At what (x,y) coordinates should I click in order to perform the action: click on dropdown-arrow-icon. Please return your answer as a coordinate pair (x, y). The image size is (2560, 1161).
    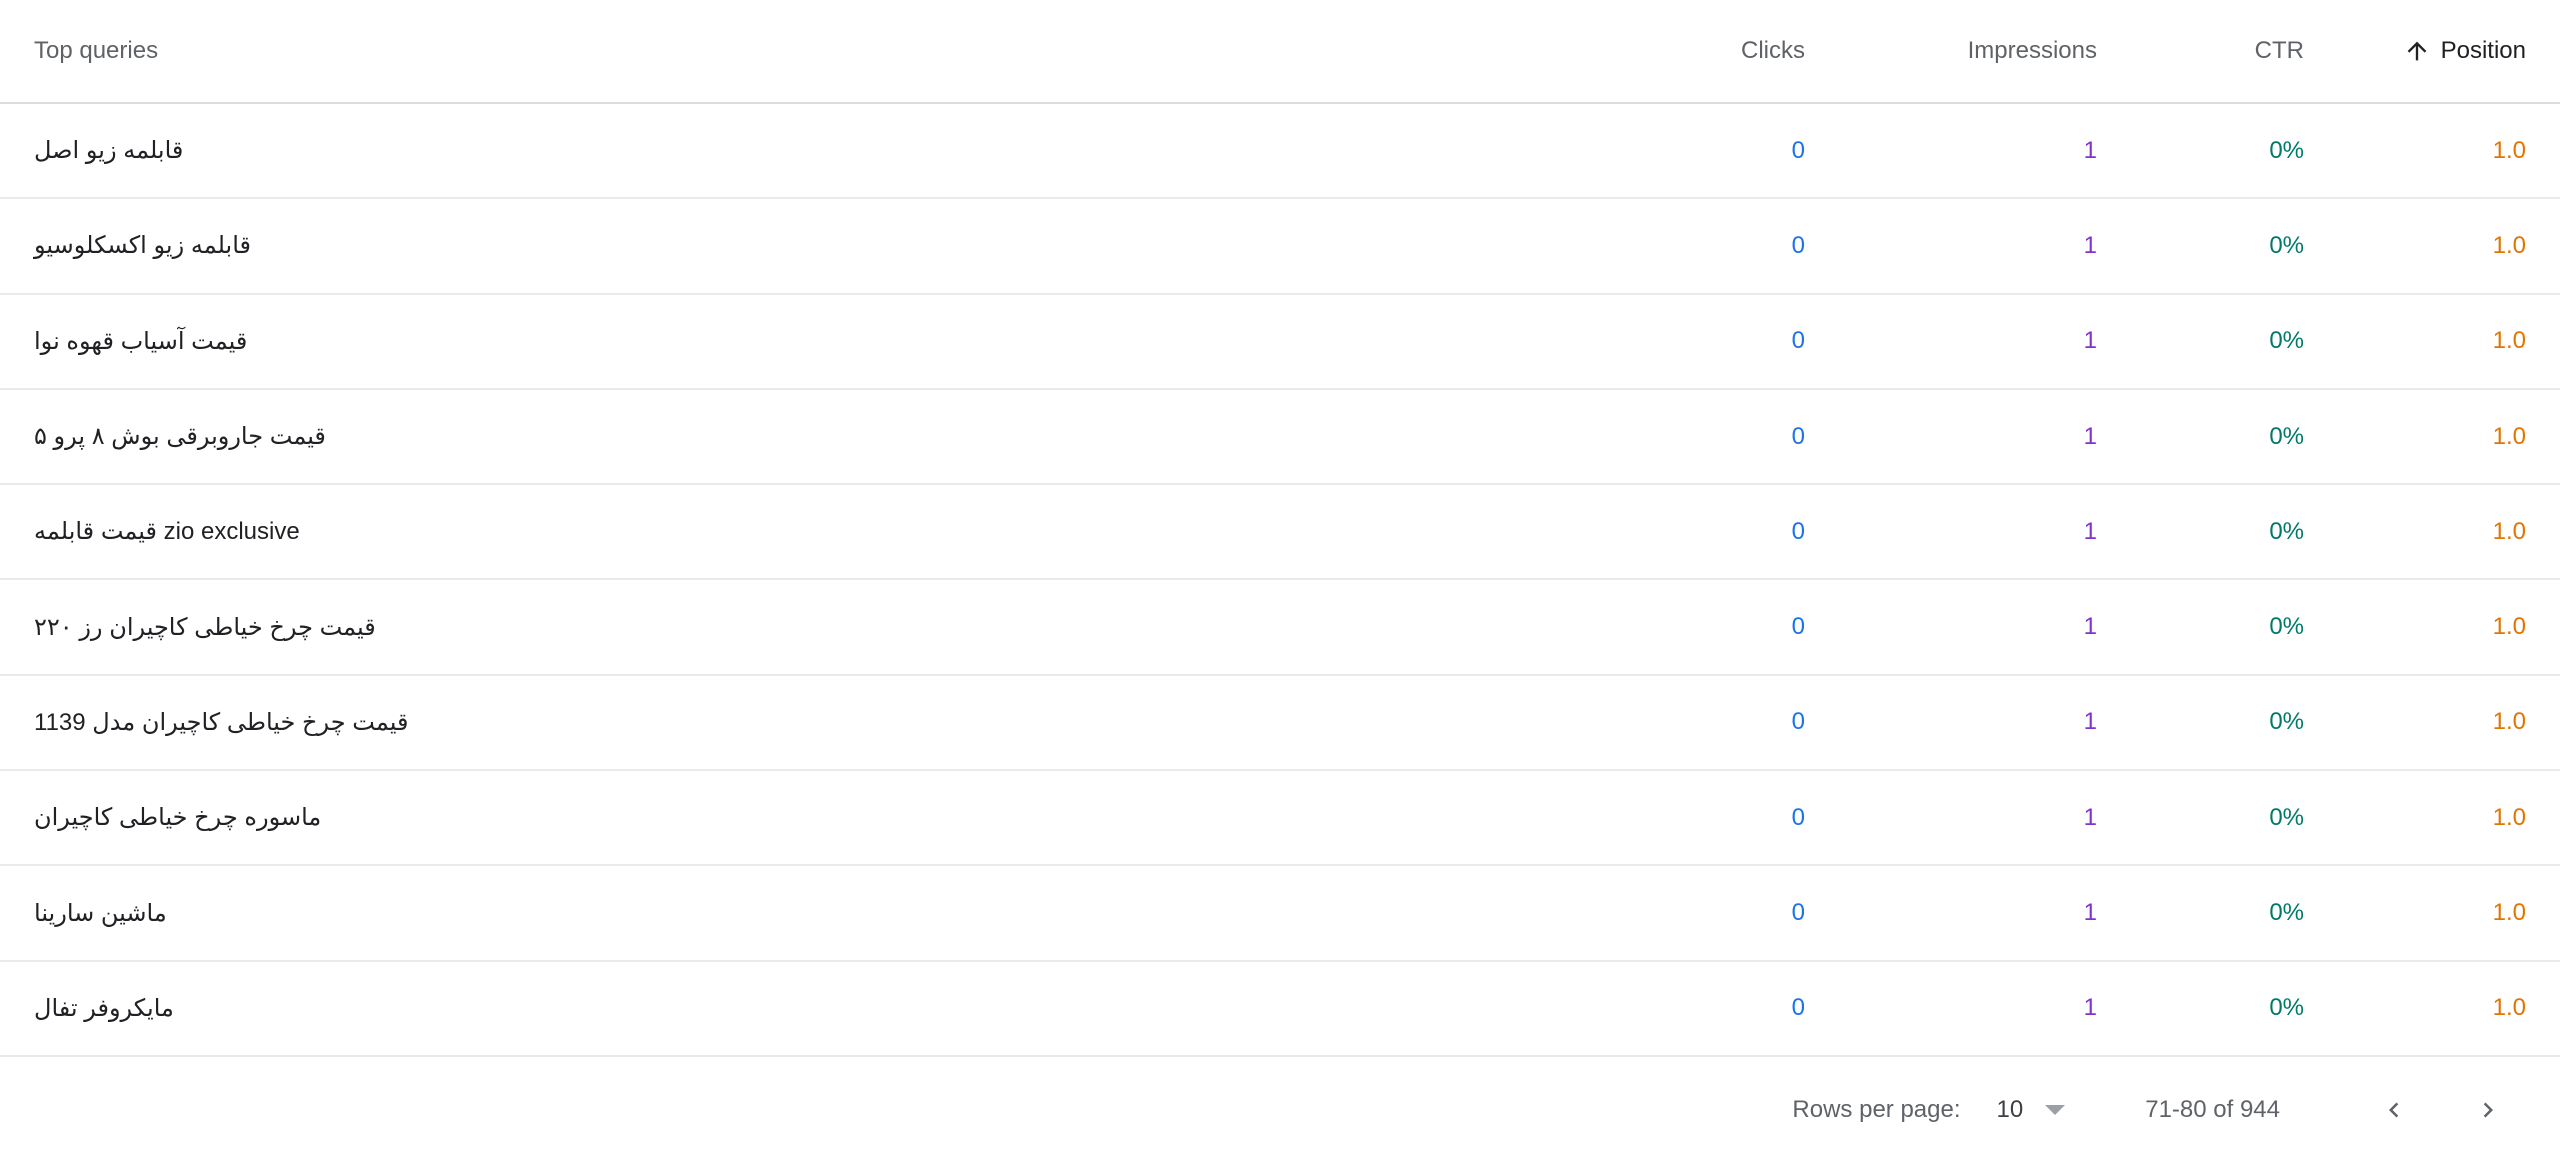
    Looking at the image, I should click on (2055, 1109).